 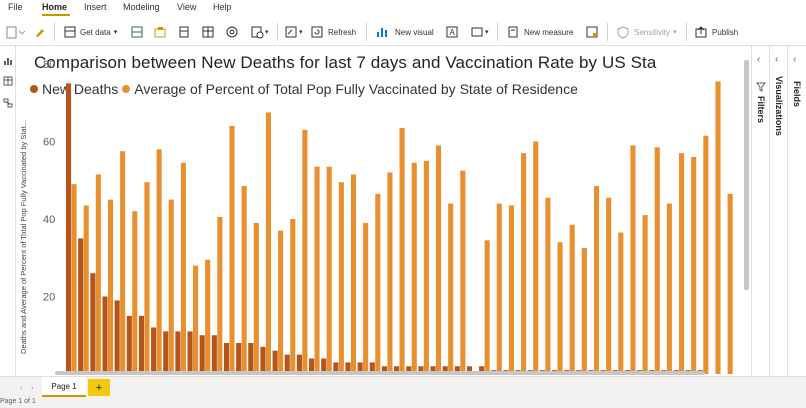 I want to click on filters-pane: ‹ Filters, so click(x=760, y=211).